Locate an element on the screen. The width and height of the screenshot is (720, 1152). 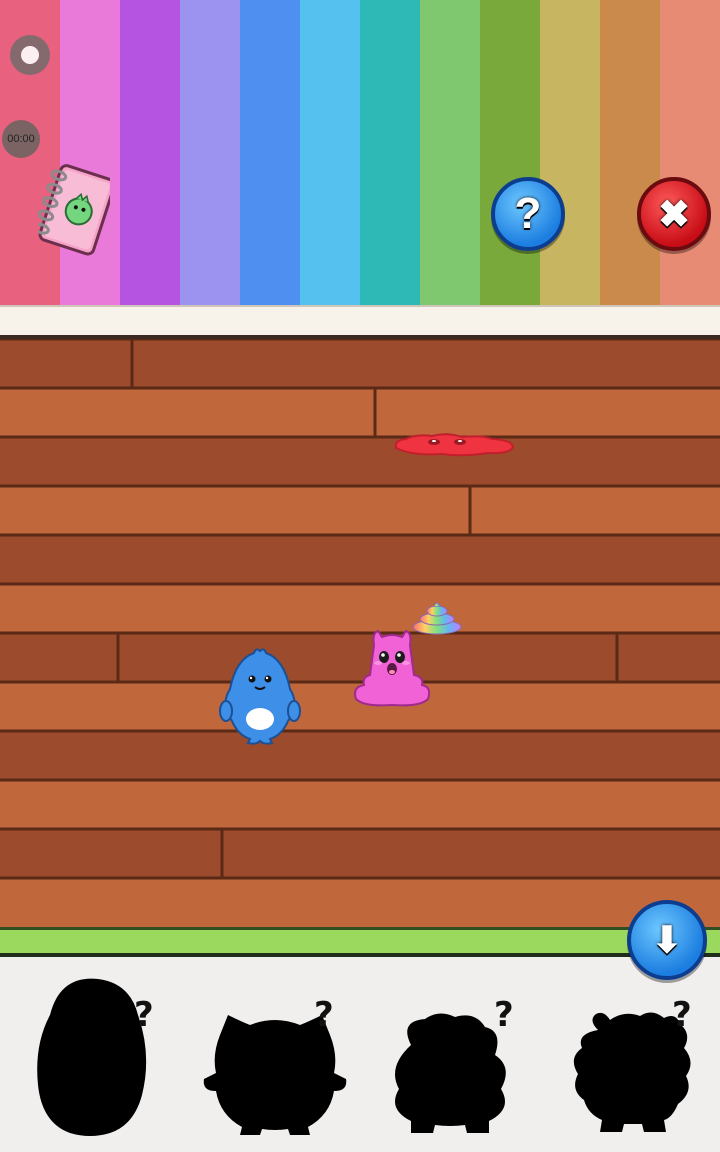
timer-badge: 00:00 is located at coordinates (21, 139).